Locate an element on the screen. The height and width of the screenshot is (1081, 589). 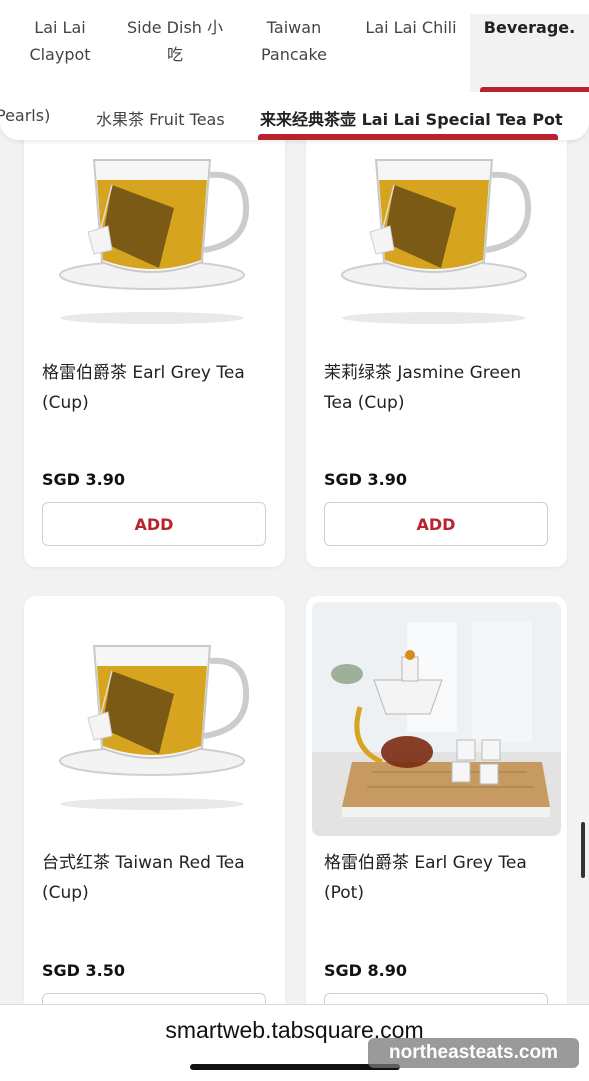
tab-side-dish: Side Dish 小吃 is located at coordinates (175, 53).